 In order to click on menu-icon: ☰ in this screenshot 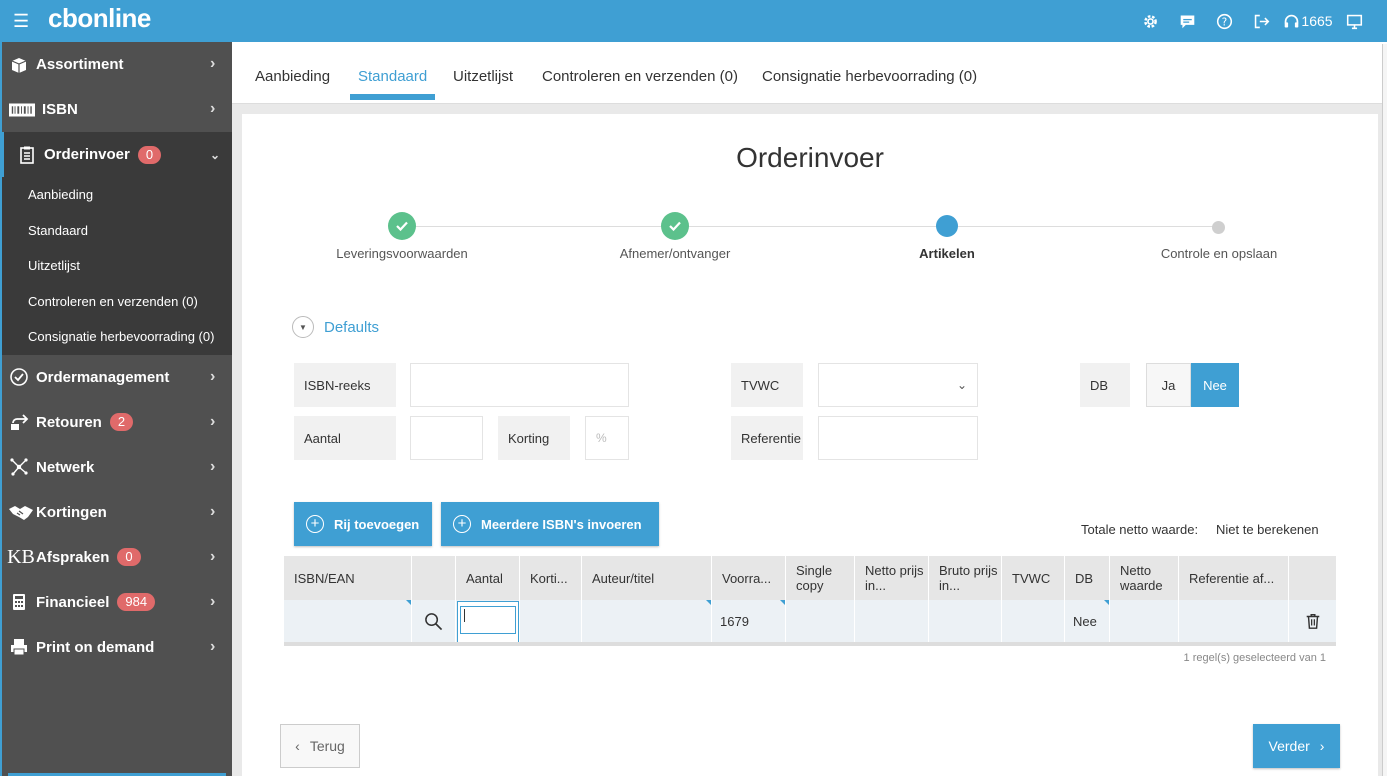, I will do `click(22, 21)`.